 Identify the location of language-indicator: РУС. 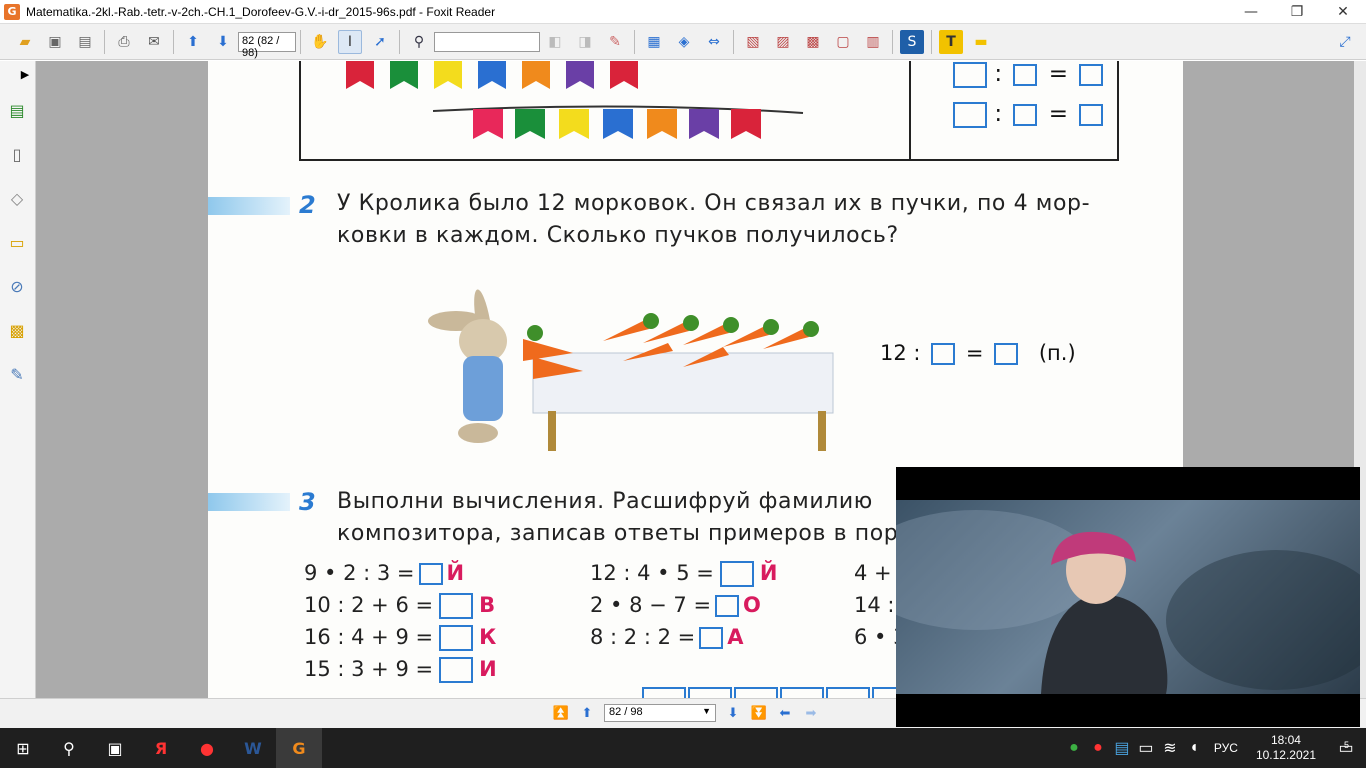
(1226, 748).